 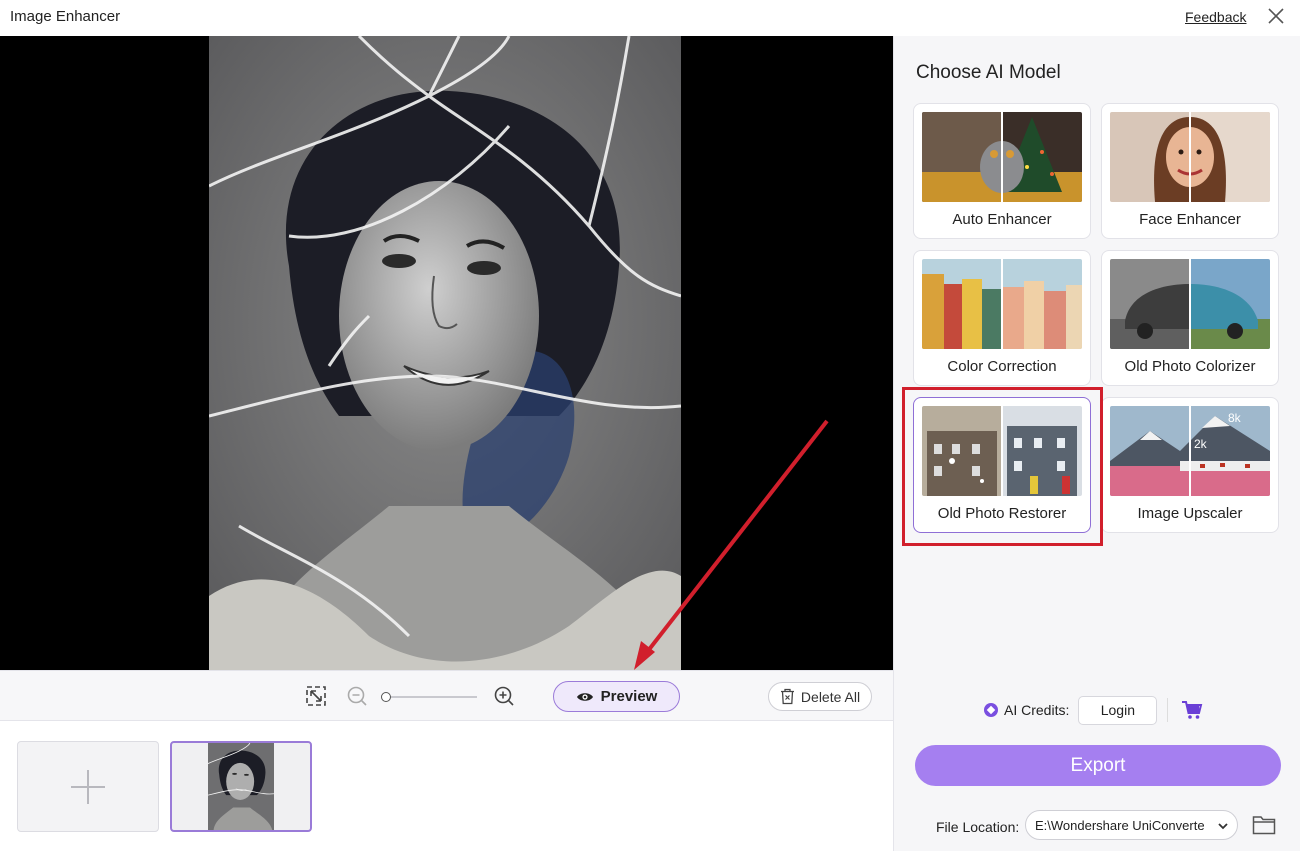 What do you see at coordinates (65, 16) in the screenshot?
I see `window-title: Image Enhancer` at bounding box center [65, 16].